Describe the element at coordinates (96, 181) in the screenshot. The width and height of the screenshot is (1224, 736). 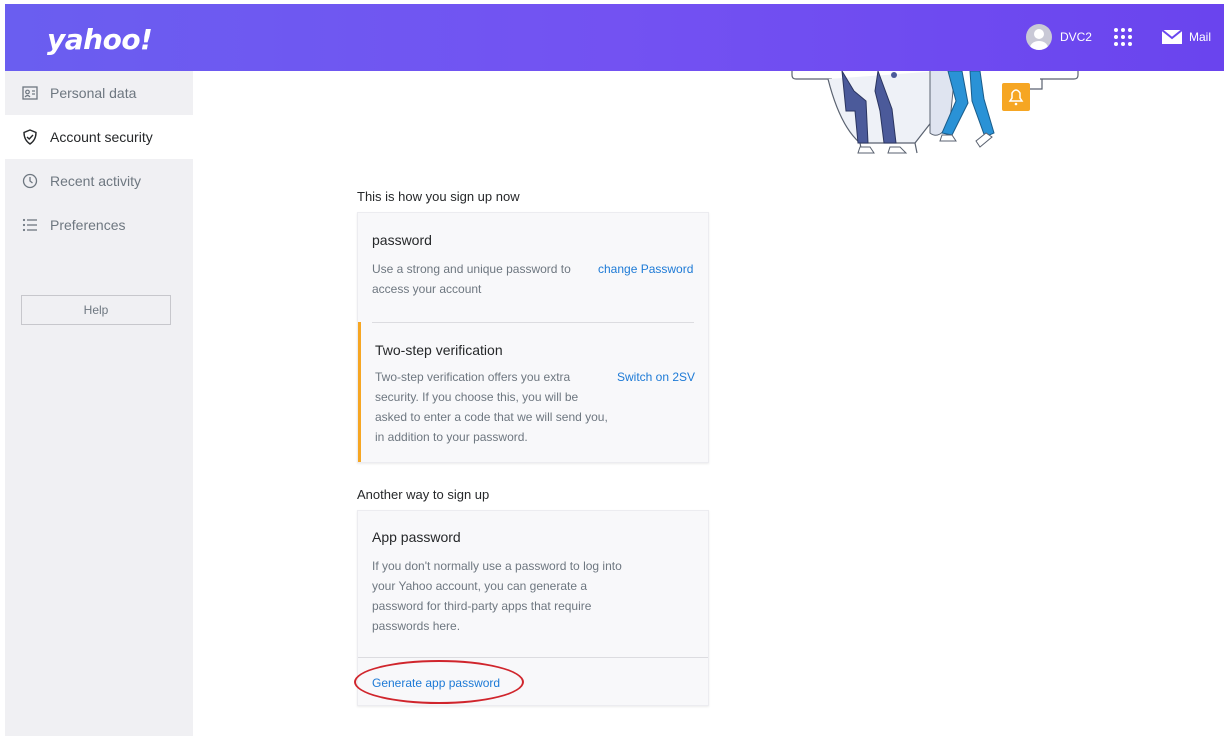
I see `sidebar-item-label: Recent activity` at that location.